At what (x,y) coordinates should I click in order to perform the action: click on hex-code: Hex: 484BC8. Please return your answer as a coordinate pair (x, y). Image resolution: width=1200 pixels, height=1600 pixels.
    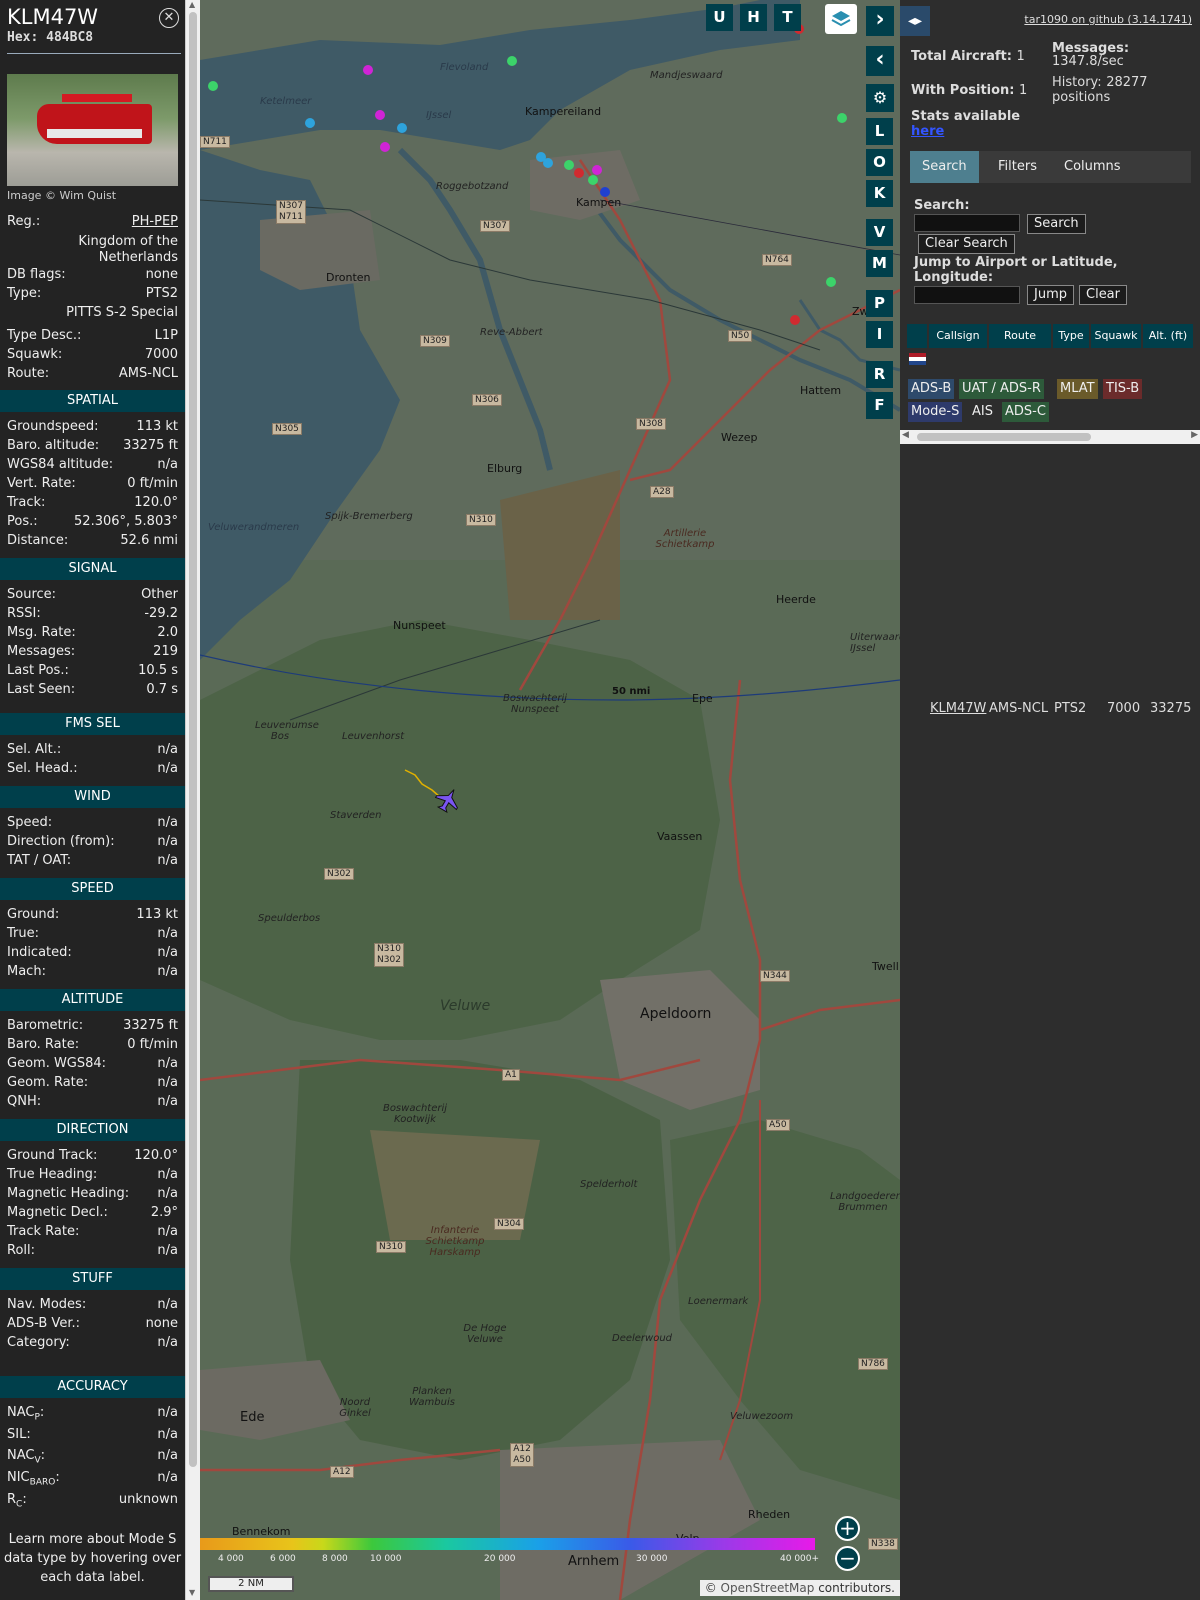
    Looking at the image, I should click on (50, 37).